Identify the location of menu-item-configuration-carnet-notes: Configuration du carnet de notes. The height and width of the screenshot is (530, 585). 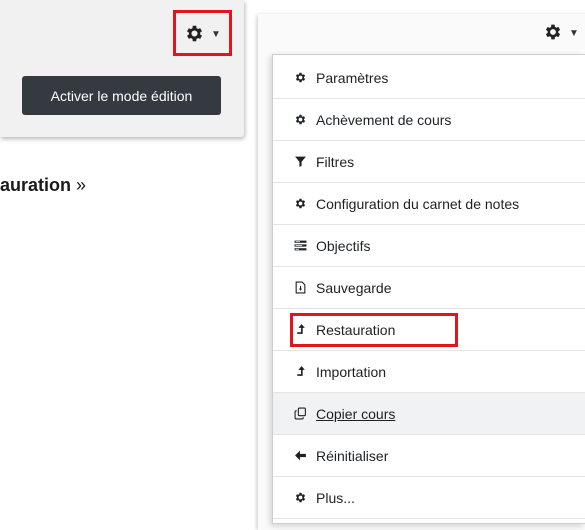
(429, 204).